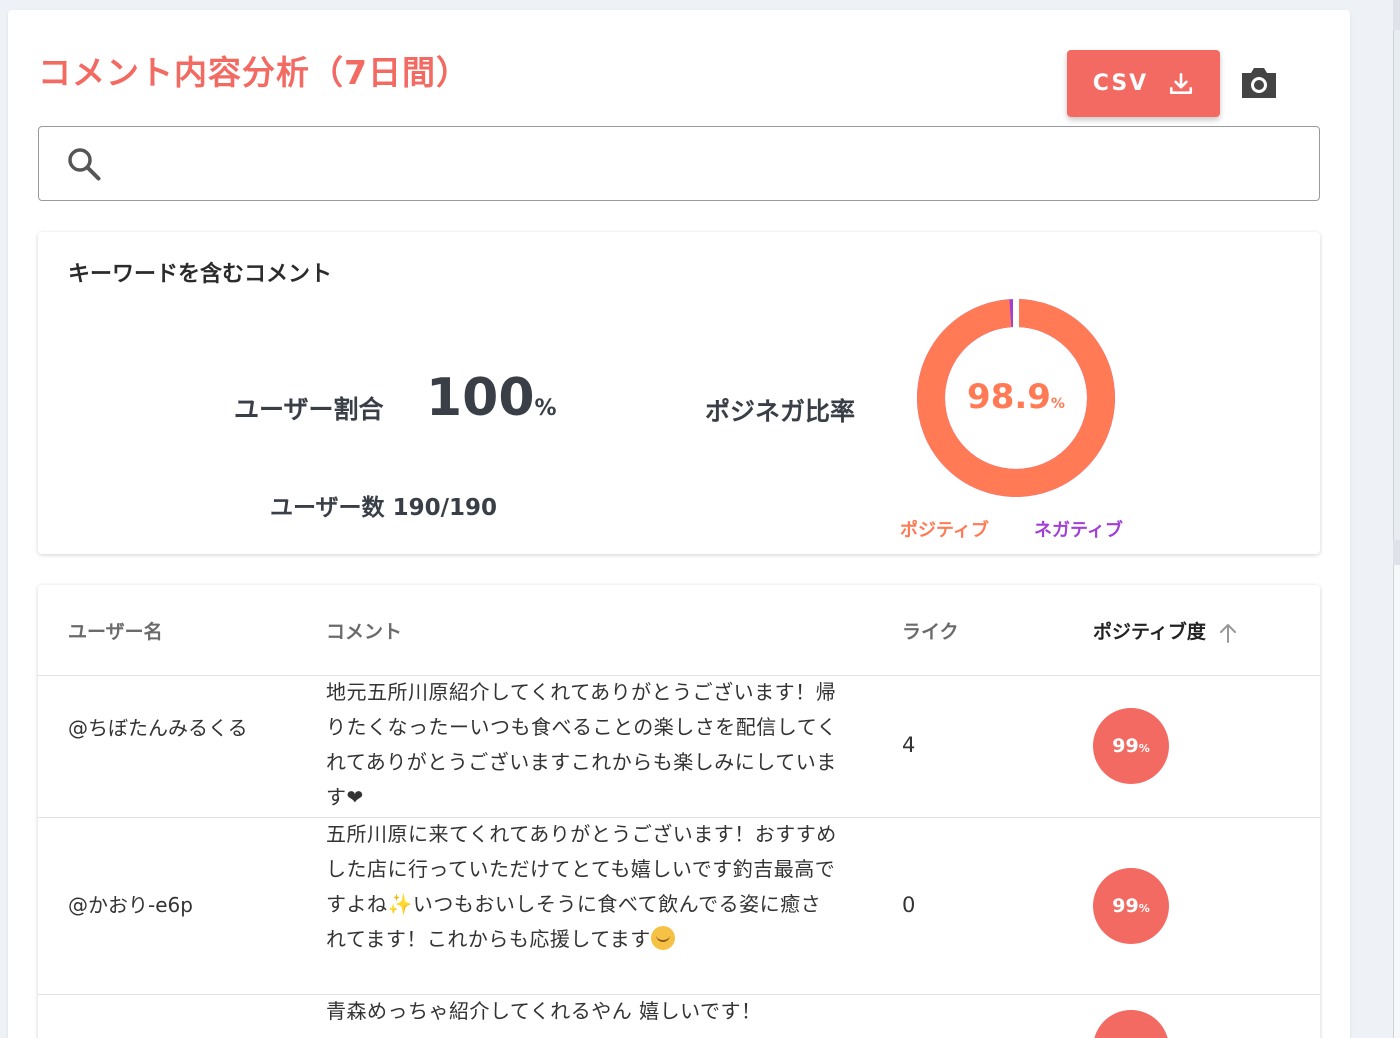 This screenshot has width=1400, height=1038. I want to click on keyword-card-title: キーワードを含むコメント, so click(200, 274).